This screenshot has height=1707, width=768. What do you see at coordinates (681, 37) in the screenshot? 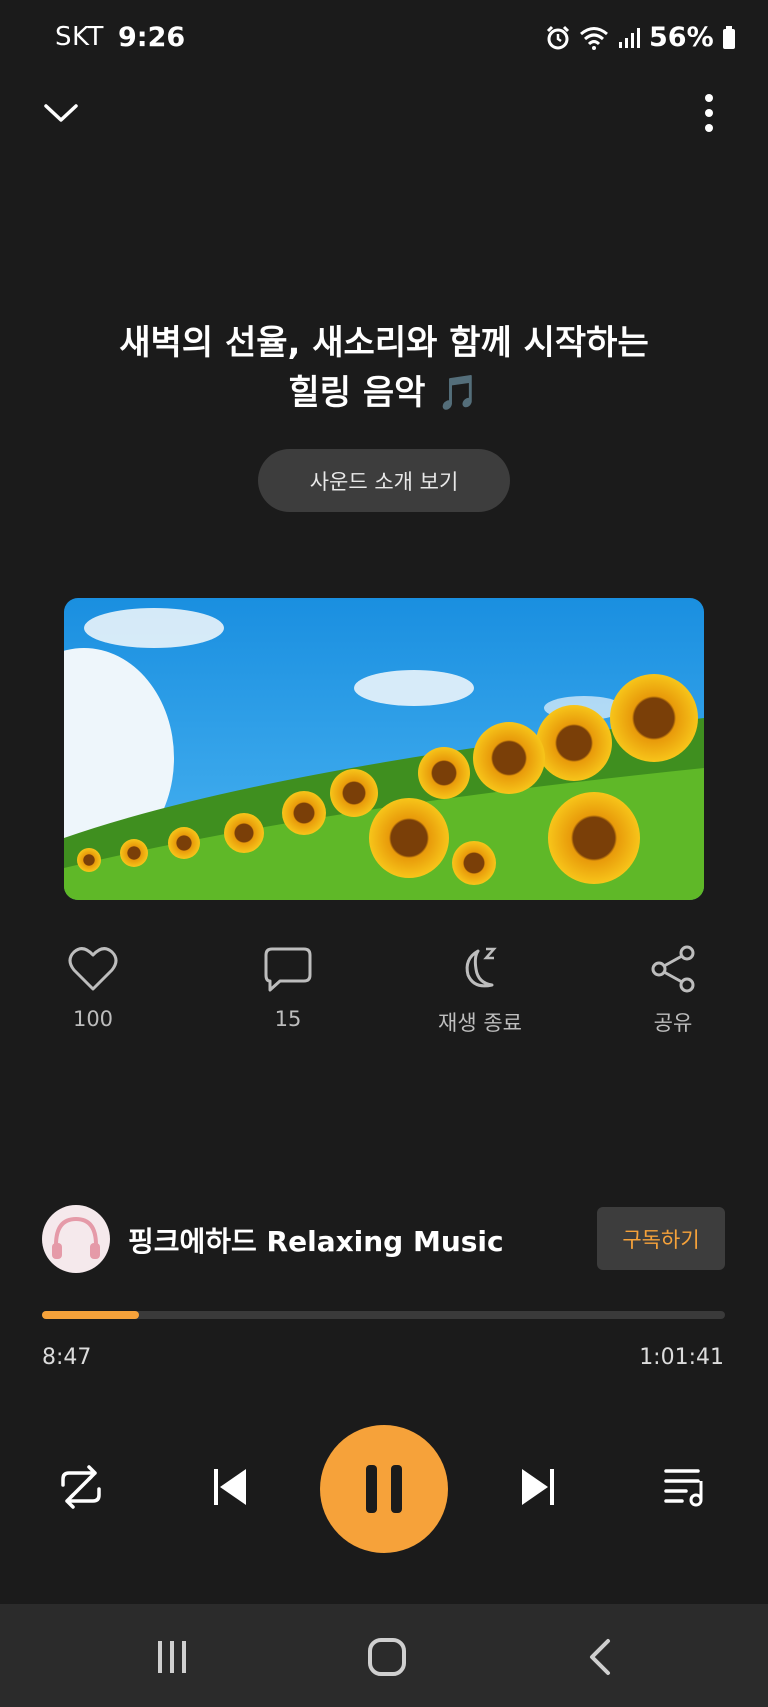
I see `battery-percent: 56%` at bounding box center [681, 37].